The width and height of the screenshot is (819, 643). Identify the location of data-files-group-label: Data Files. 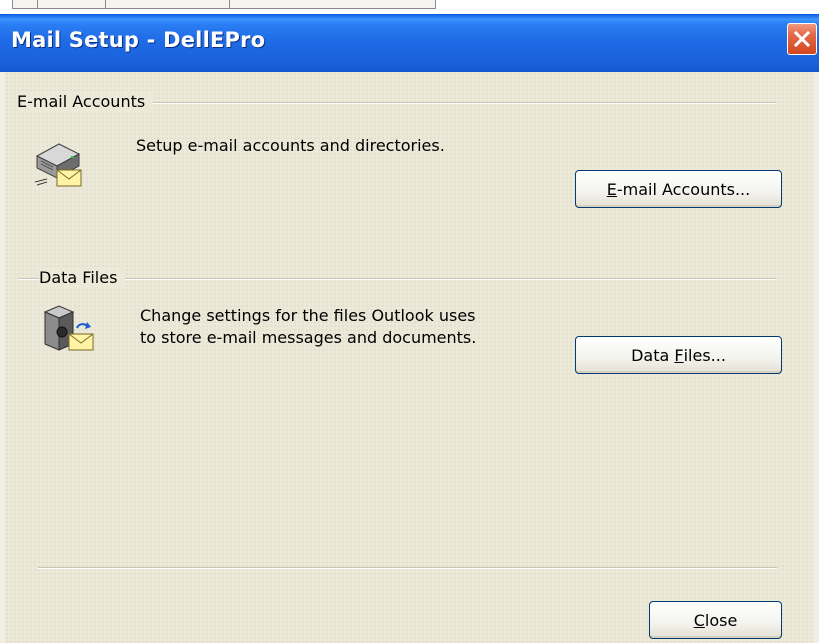
(82, 277).